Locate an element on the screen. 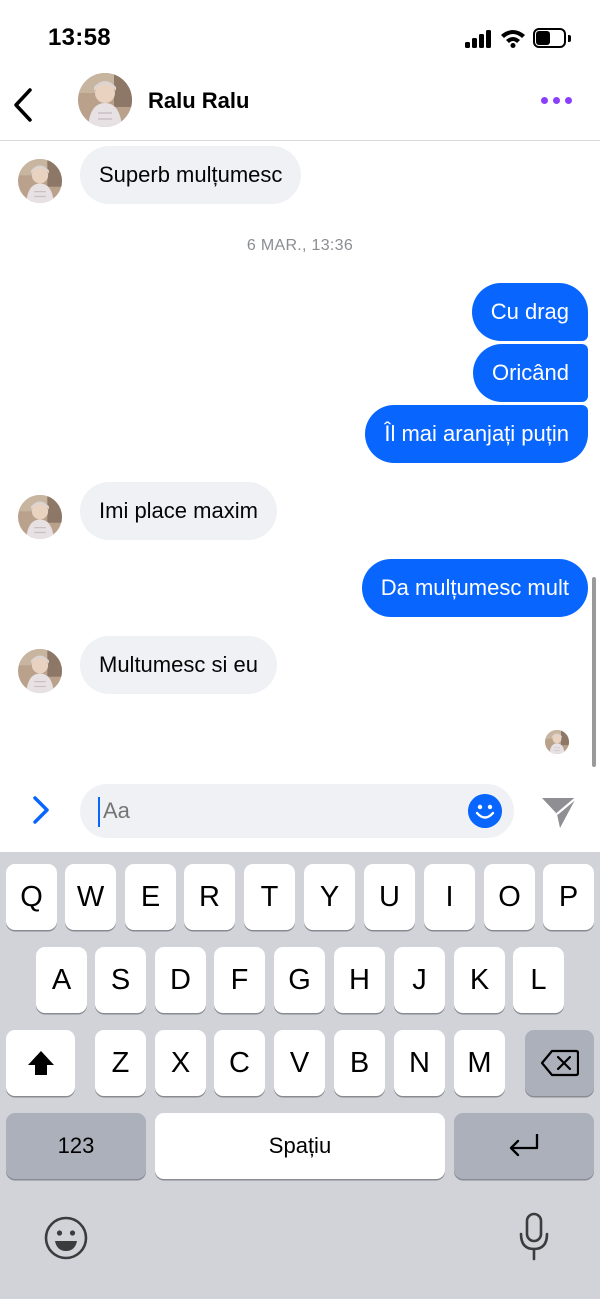  key-i: I is located at coordinates (449, 897).